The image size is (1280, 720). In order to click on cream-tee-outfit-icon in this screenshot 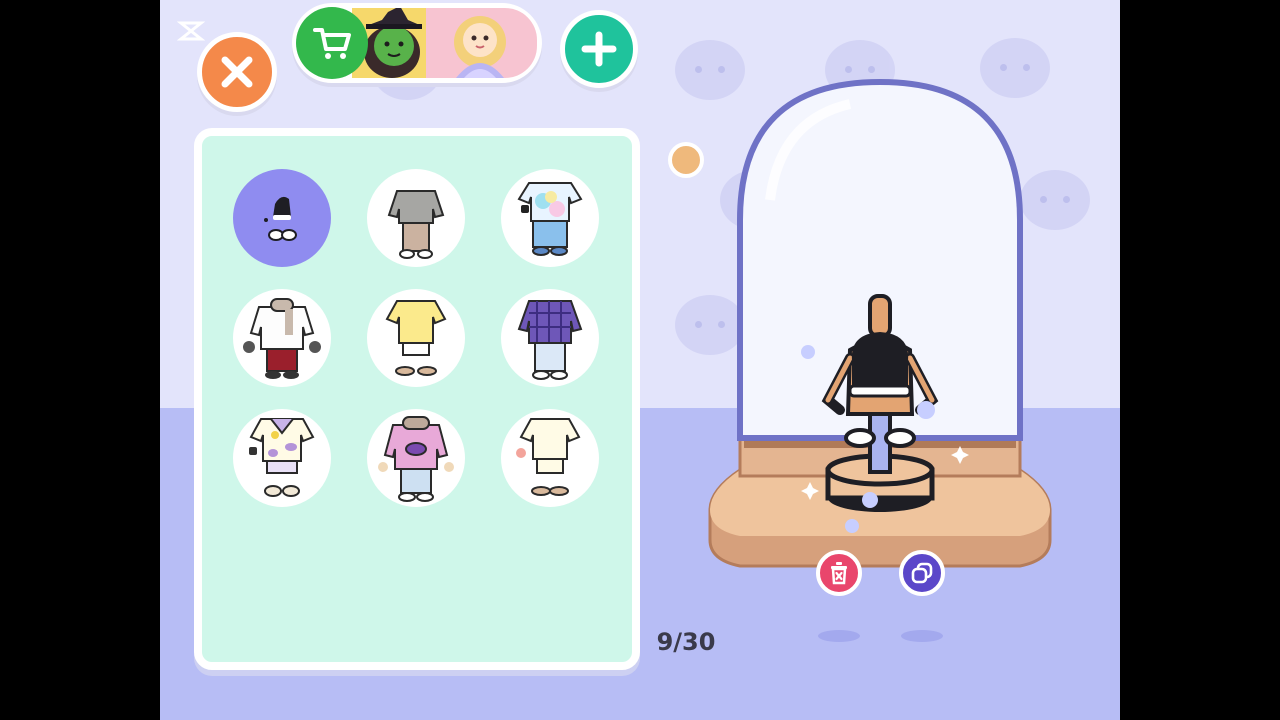, I will do `click(548, 457)`.